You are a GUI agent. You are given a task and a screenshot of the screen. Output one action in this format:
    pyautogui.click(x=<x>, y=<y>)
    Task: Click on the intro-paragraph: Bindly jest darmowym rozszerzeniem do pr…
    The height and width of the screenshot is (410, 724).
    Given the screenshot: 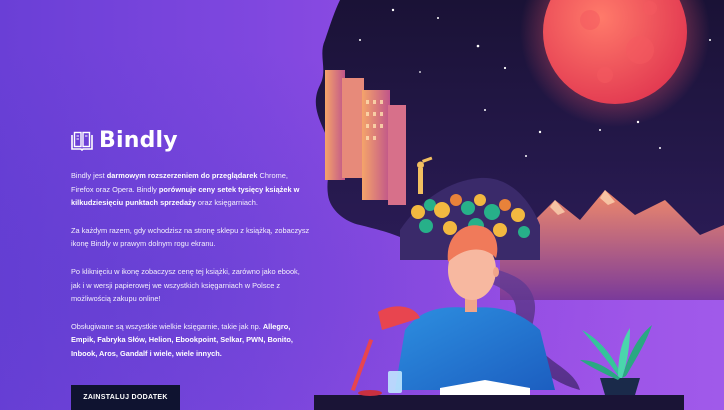 What is the action you would take?
    pyautogui.click(x=185, y=189)
    